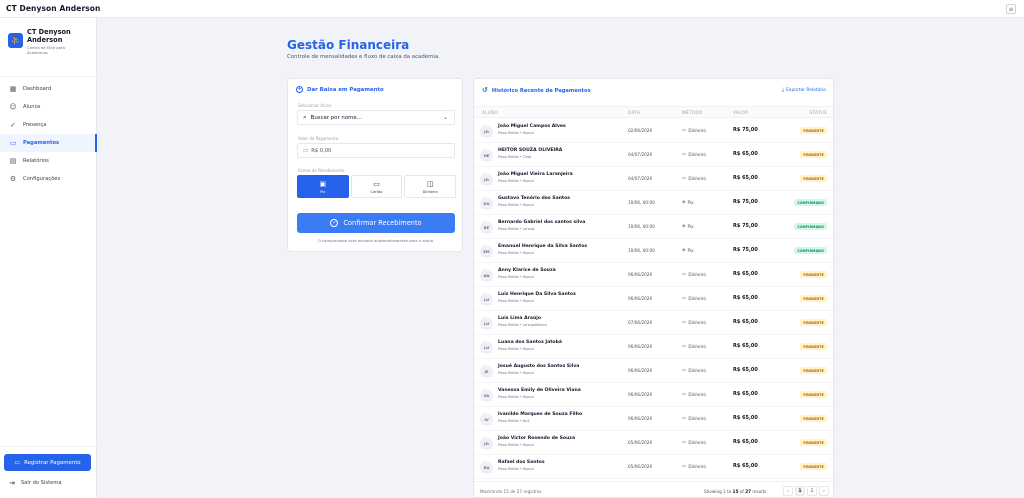  What do you see at coordinates (534, 198) in the screenshot?
I see `student-name: Gustavo Tenório dos Santos` at bounding box center [534, 198].